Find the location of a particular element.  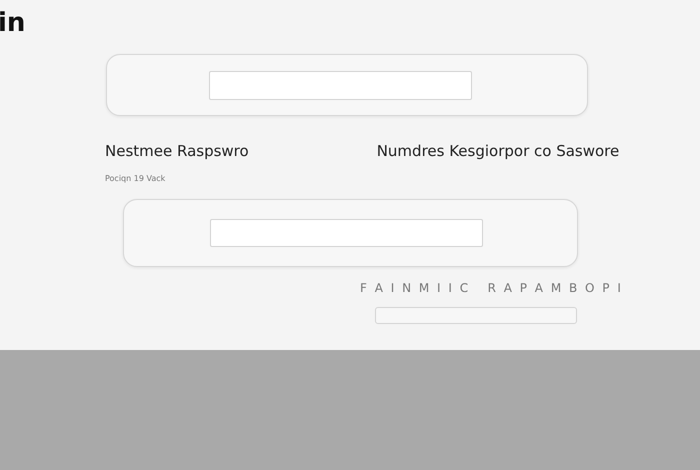

hint-text: Pociqn 19 Vack is located at coordinates (135, 178).